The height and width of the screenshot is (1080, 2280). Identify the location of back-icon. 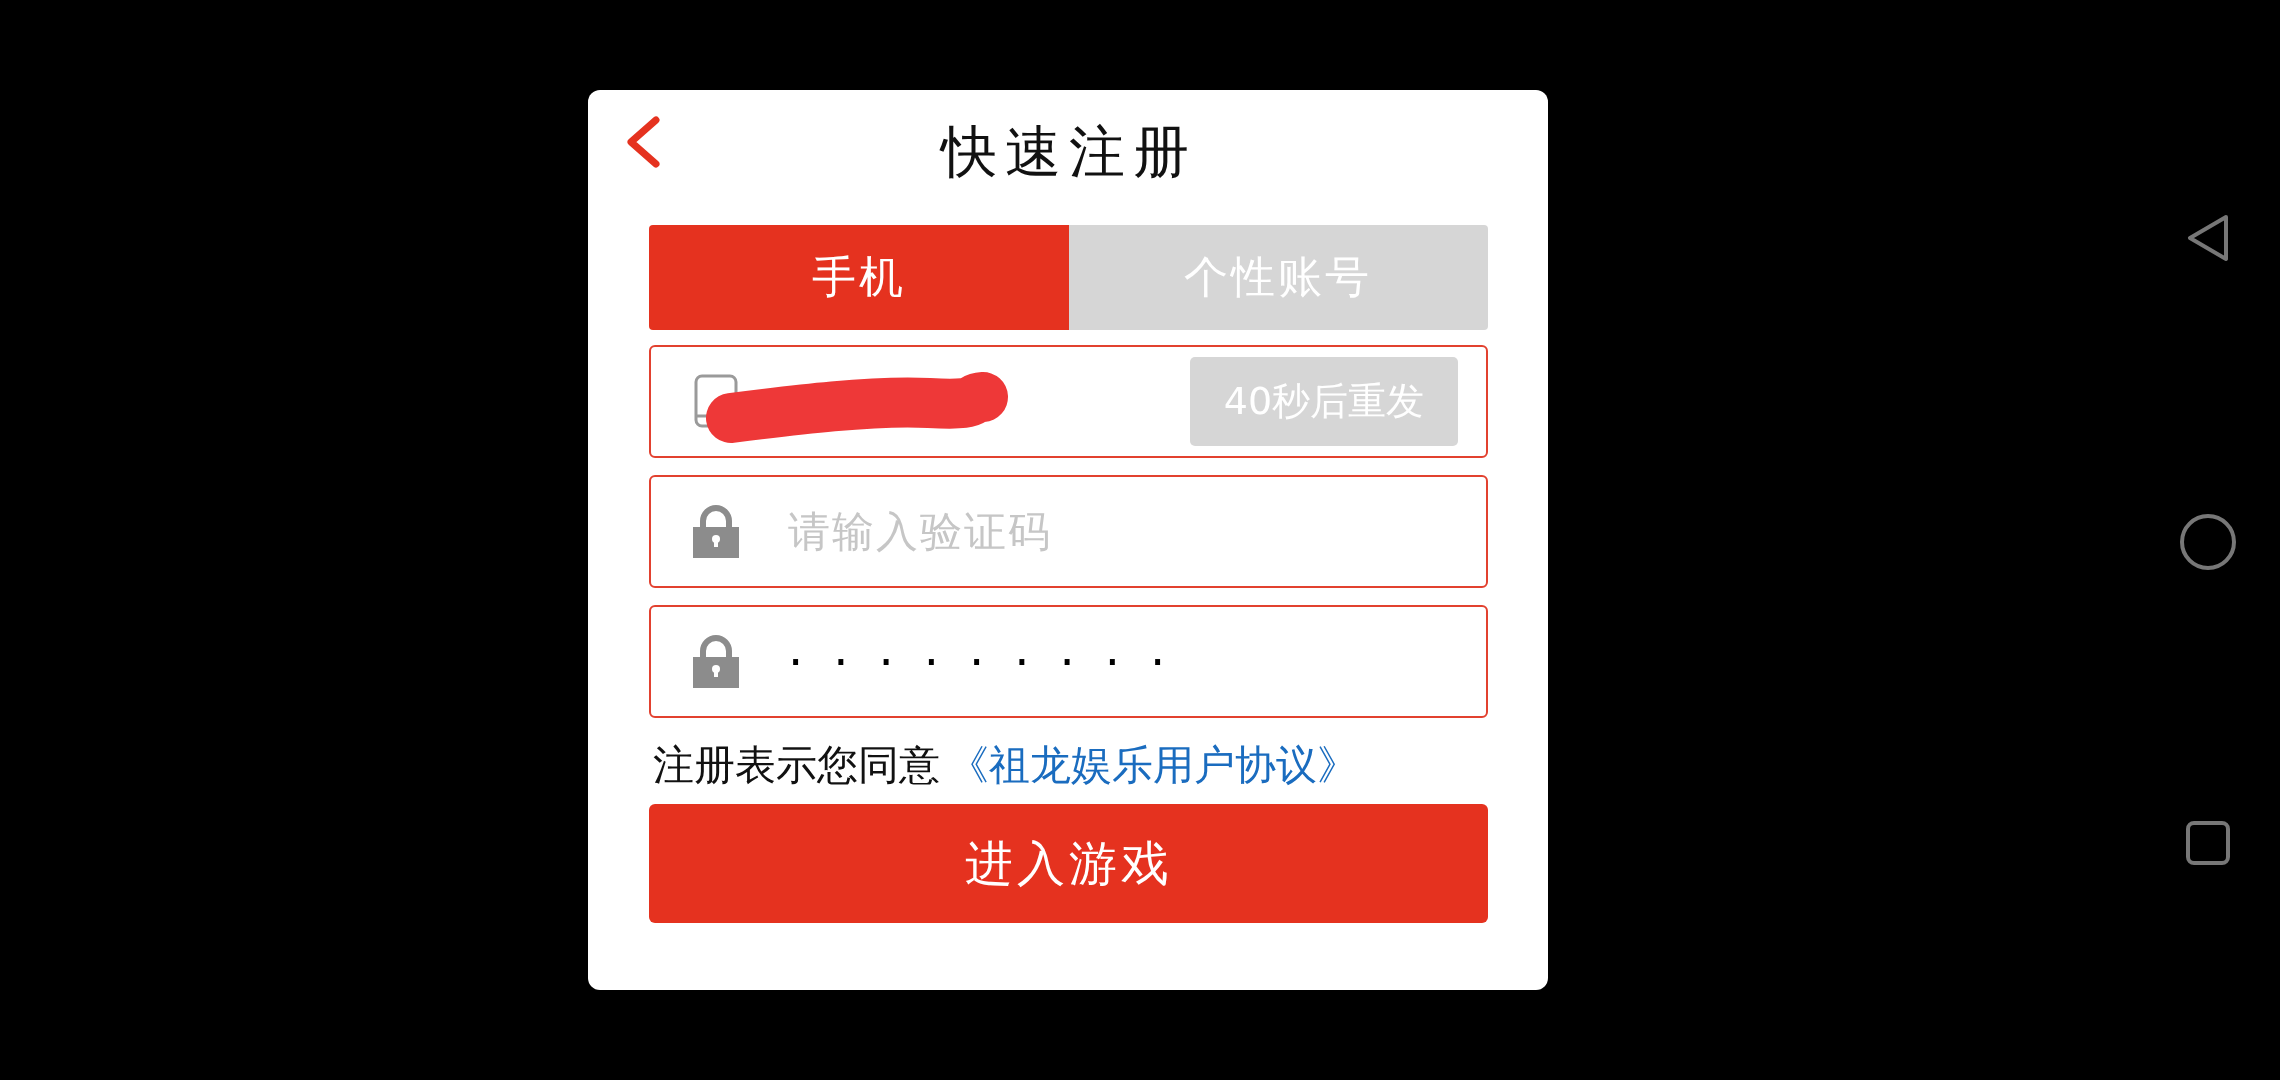
(643, 142).